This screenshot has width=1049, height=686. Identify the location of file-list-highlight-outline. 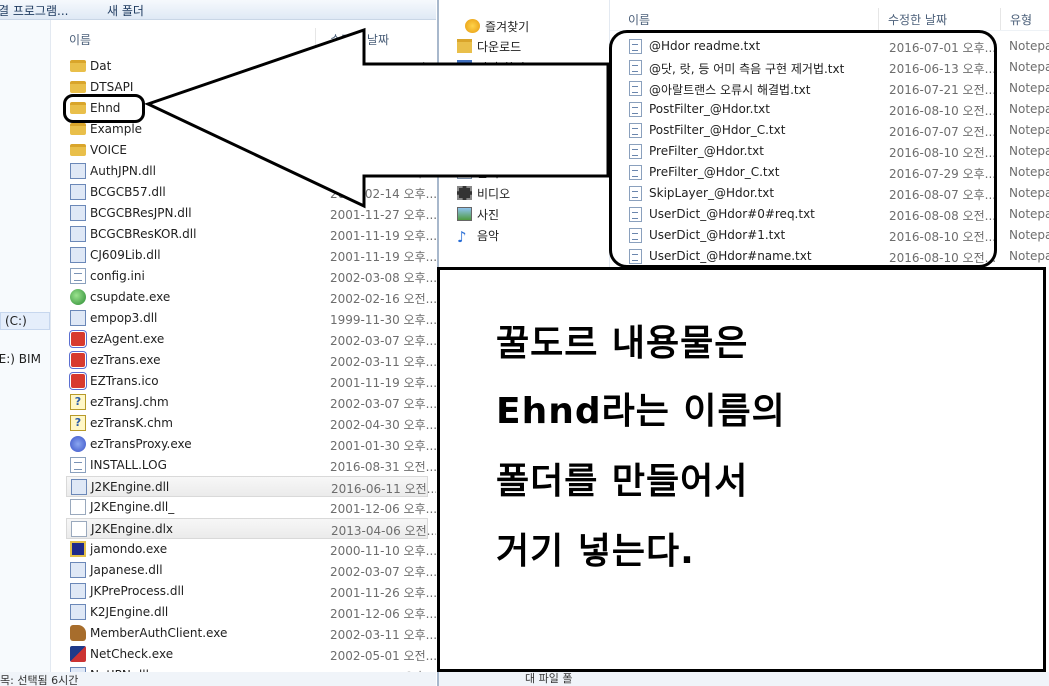
(803, 149).